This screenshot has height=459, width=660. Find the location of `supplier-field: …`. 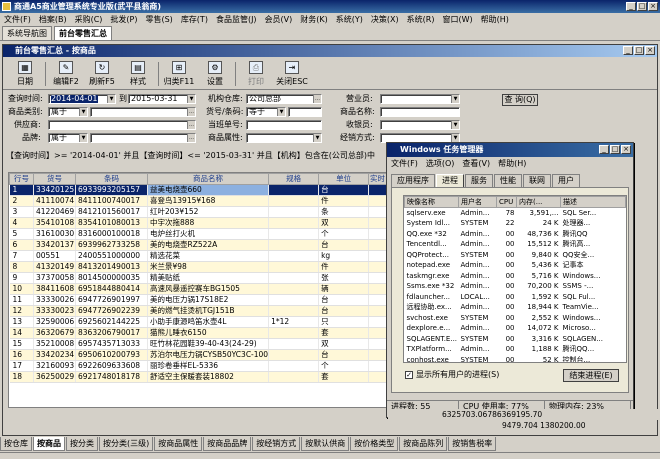

supplier-field: … is located at coordinates (122, 125).